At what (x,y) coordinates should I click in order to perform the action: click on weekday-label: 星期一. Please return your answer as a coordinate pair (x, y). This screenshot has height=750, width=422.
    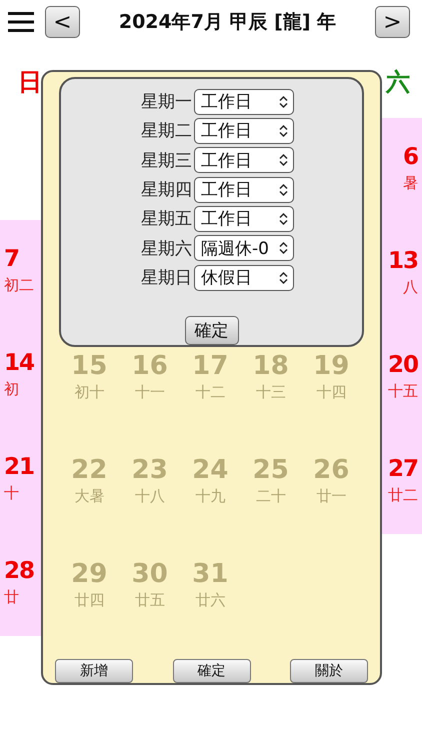
    Looking at the image, I should click on (166, 102).